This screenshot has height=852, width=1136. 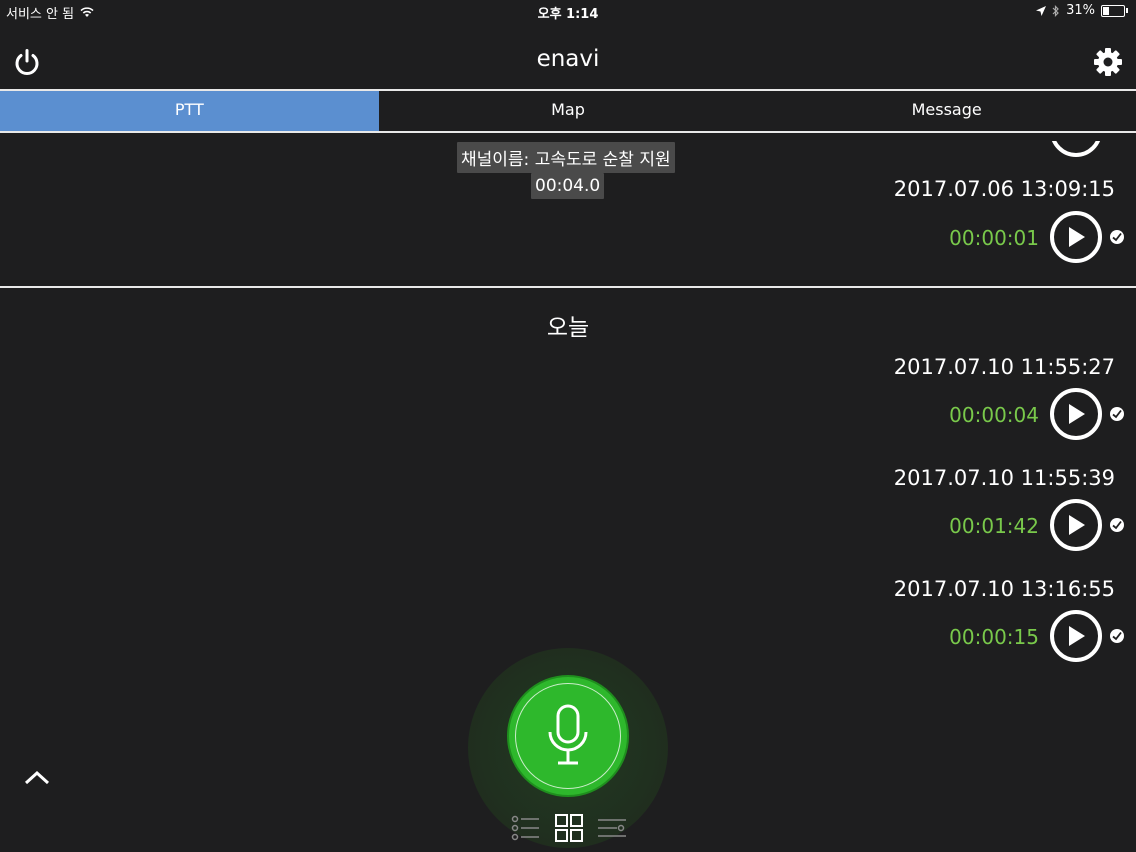 What do you see at coordinates (568, 287) in the screenshot?
I see `section-divider` at bounding box center [568, 287].